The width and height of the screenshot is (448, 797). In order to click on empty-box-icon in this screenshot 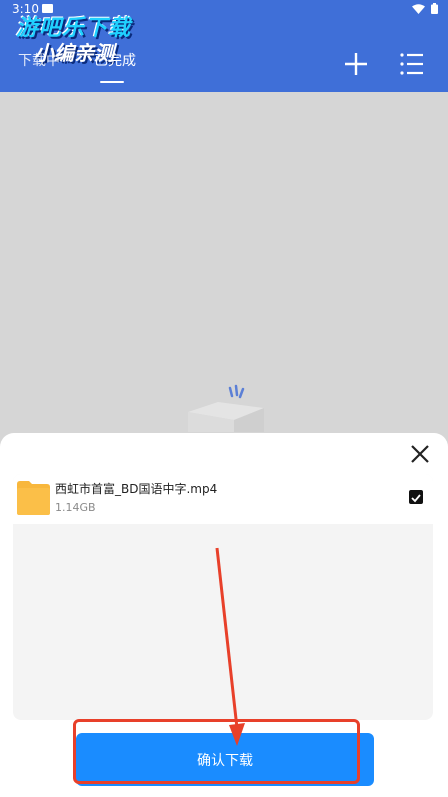, I will do `click(226, 408)`.